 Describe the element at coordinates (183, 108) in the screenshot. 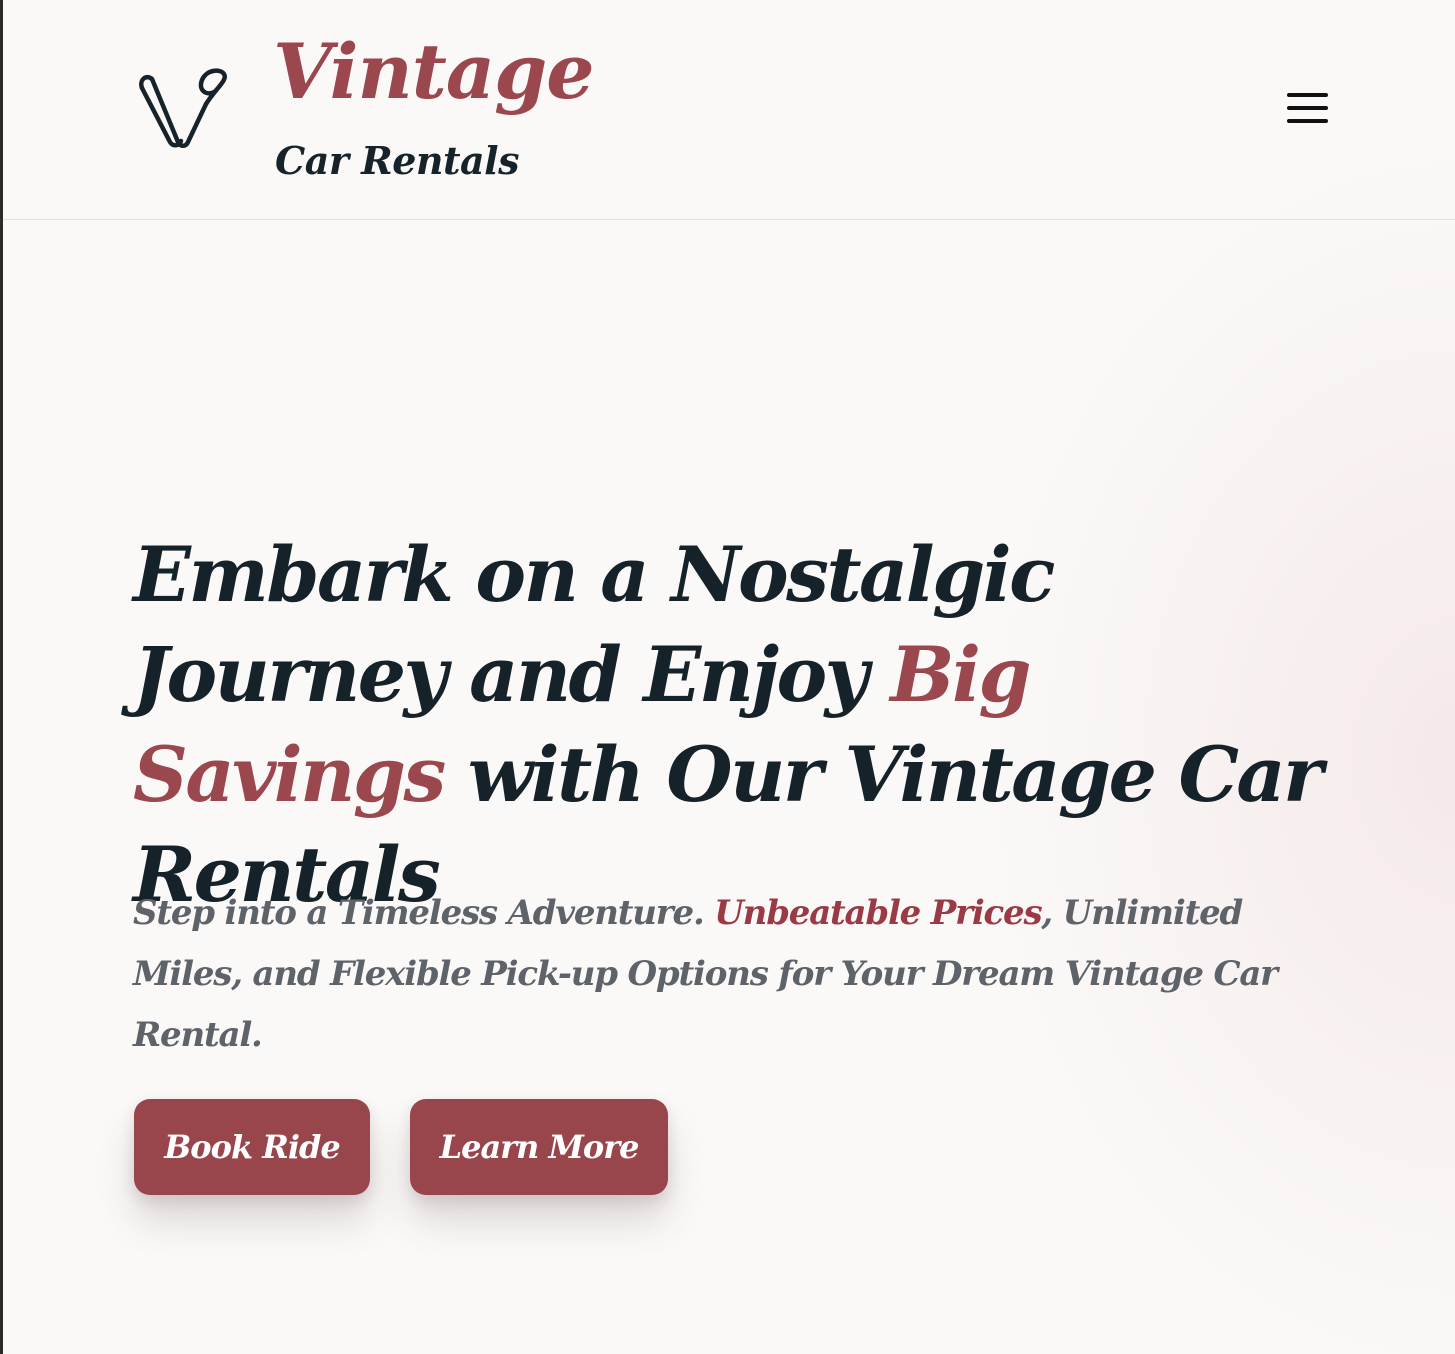

I see `v-monogram-icon` at that location.